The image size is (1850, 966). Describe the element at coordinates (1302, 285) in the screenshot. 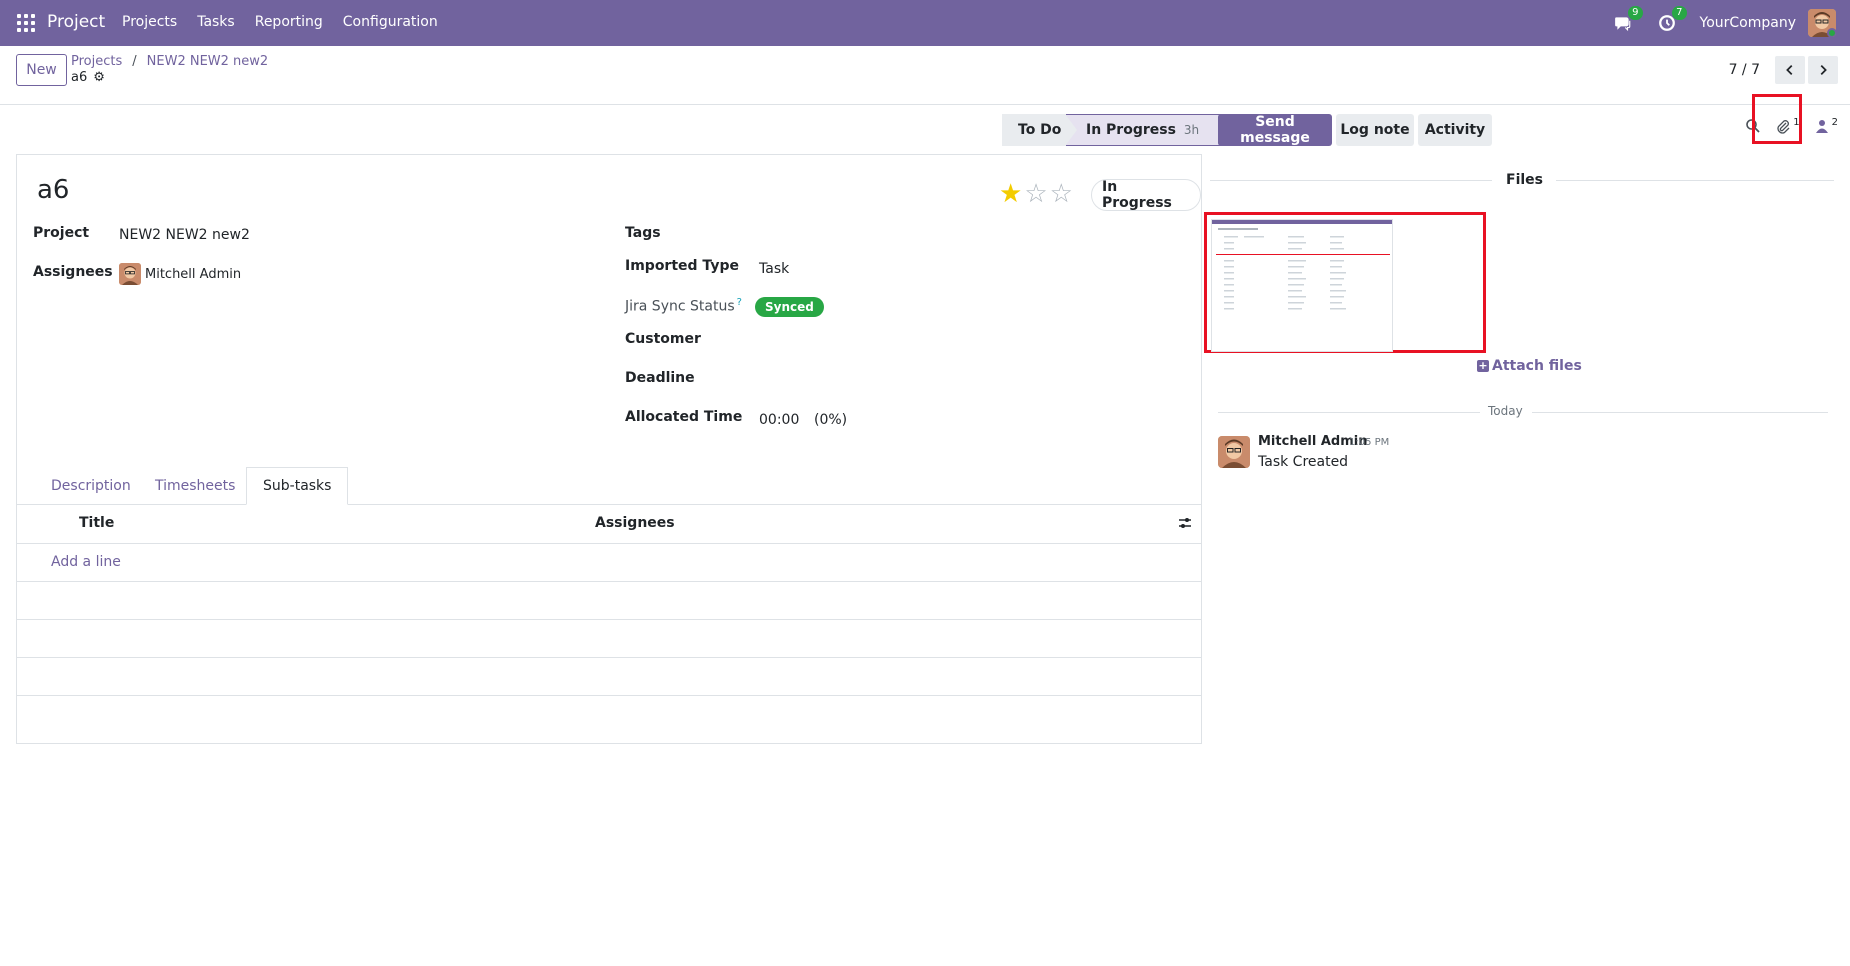

I see `attachment-thumbnail` at that location.